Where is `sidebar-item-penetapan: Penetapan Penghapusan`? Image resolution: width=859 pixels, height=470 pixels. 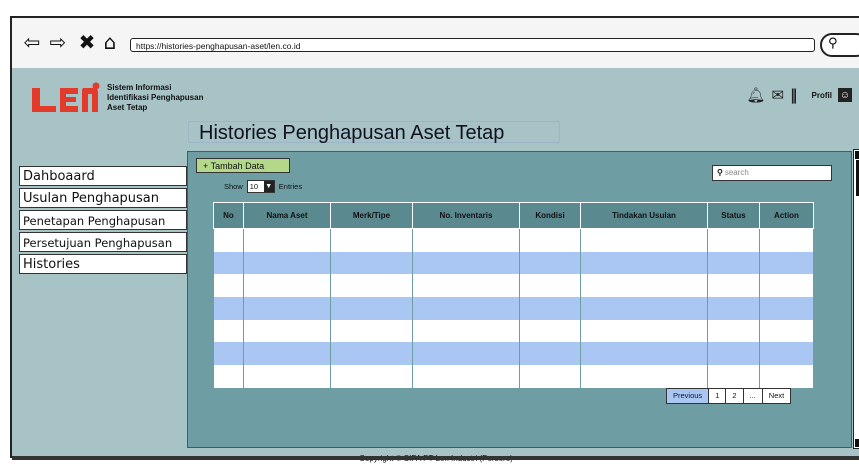
sidebar-item-penetapan: Penetapan Penghapusan is located at coordinates (103, 220).